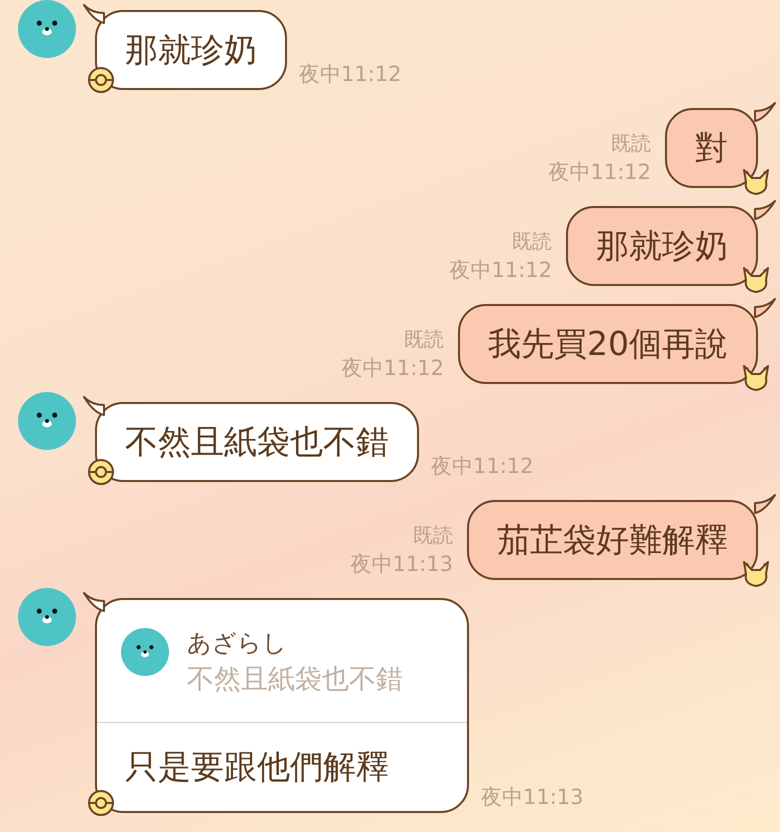  What do you see at coordinates (612, 540) in the screenshot?
I see `message-text: 茄芷袋好難解釋` at bounding box center [612, 540].